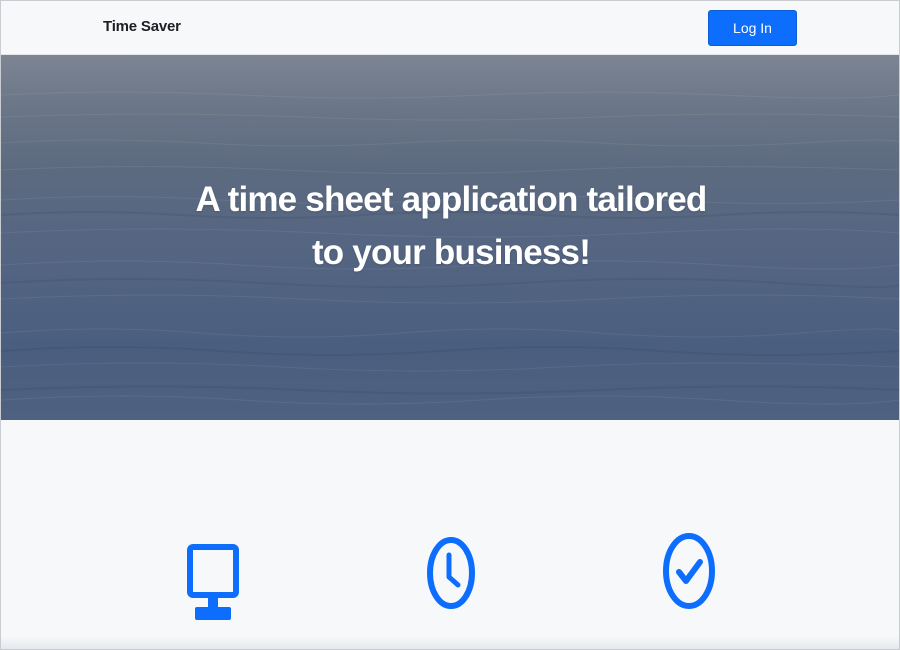  What do you see at coordinates (752, 28) in the screenshot?
I see `login-button: Log In` at bounding box center [752, 28].